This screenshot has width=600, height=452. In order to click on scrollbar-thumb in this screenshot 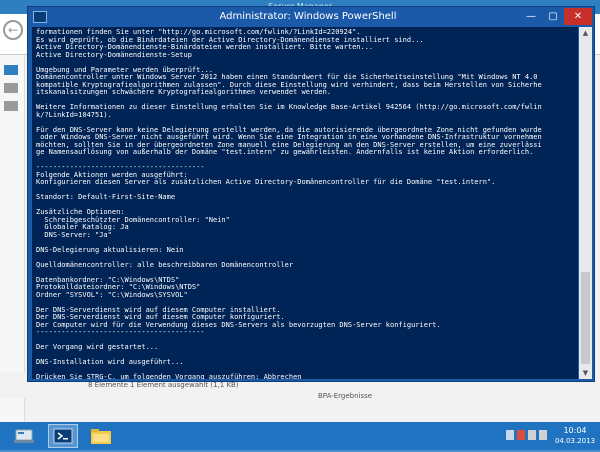, I will do `click(585, 318)`.